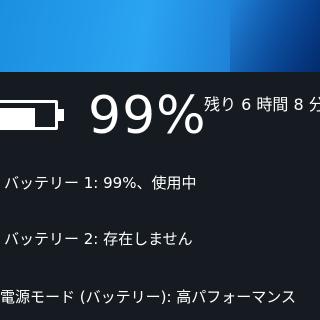 This screenshot has height=320, width=320. Describe the element at coordinates (61, 115) in the screenshot. I see `battery-tip` at that location.